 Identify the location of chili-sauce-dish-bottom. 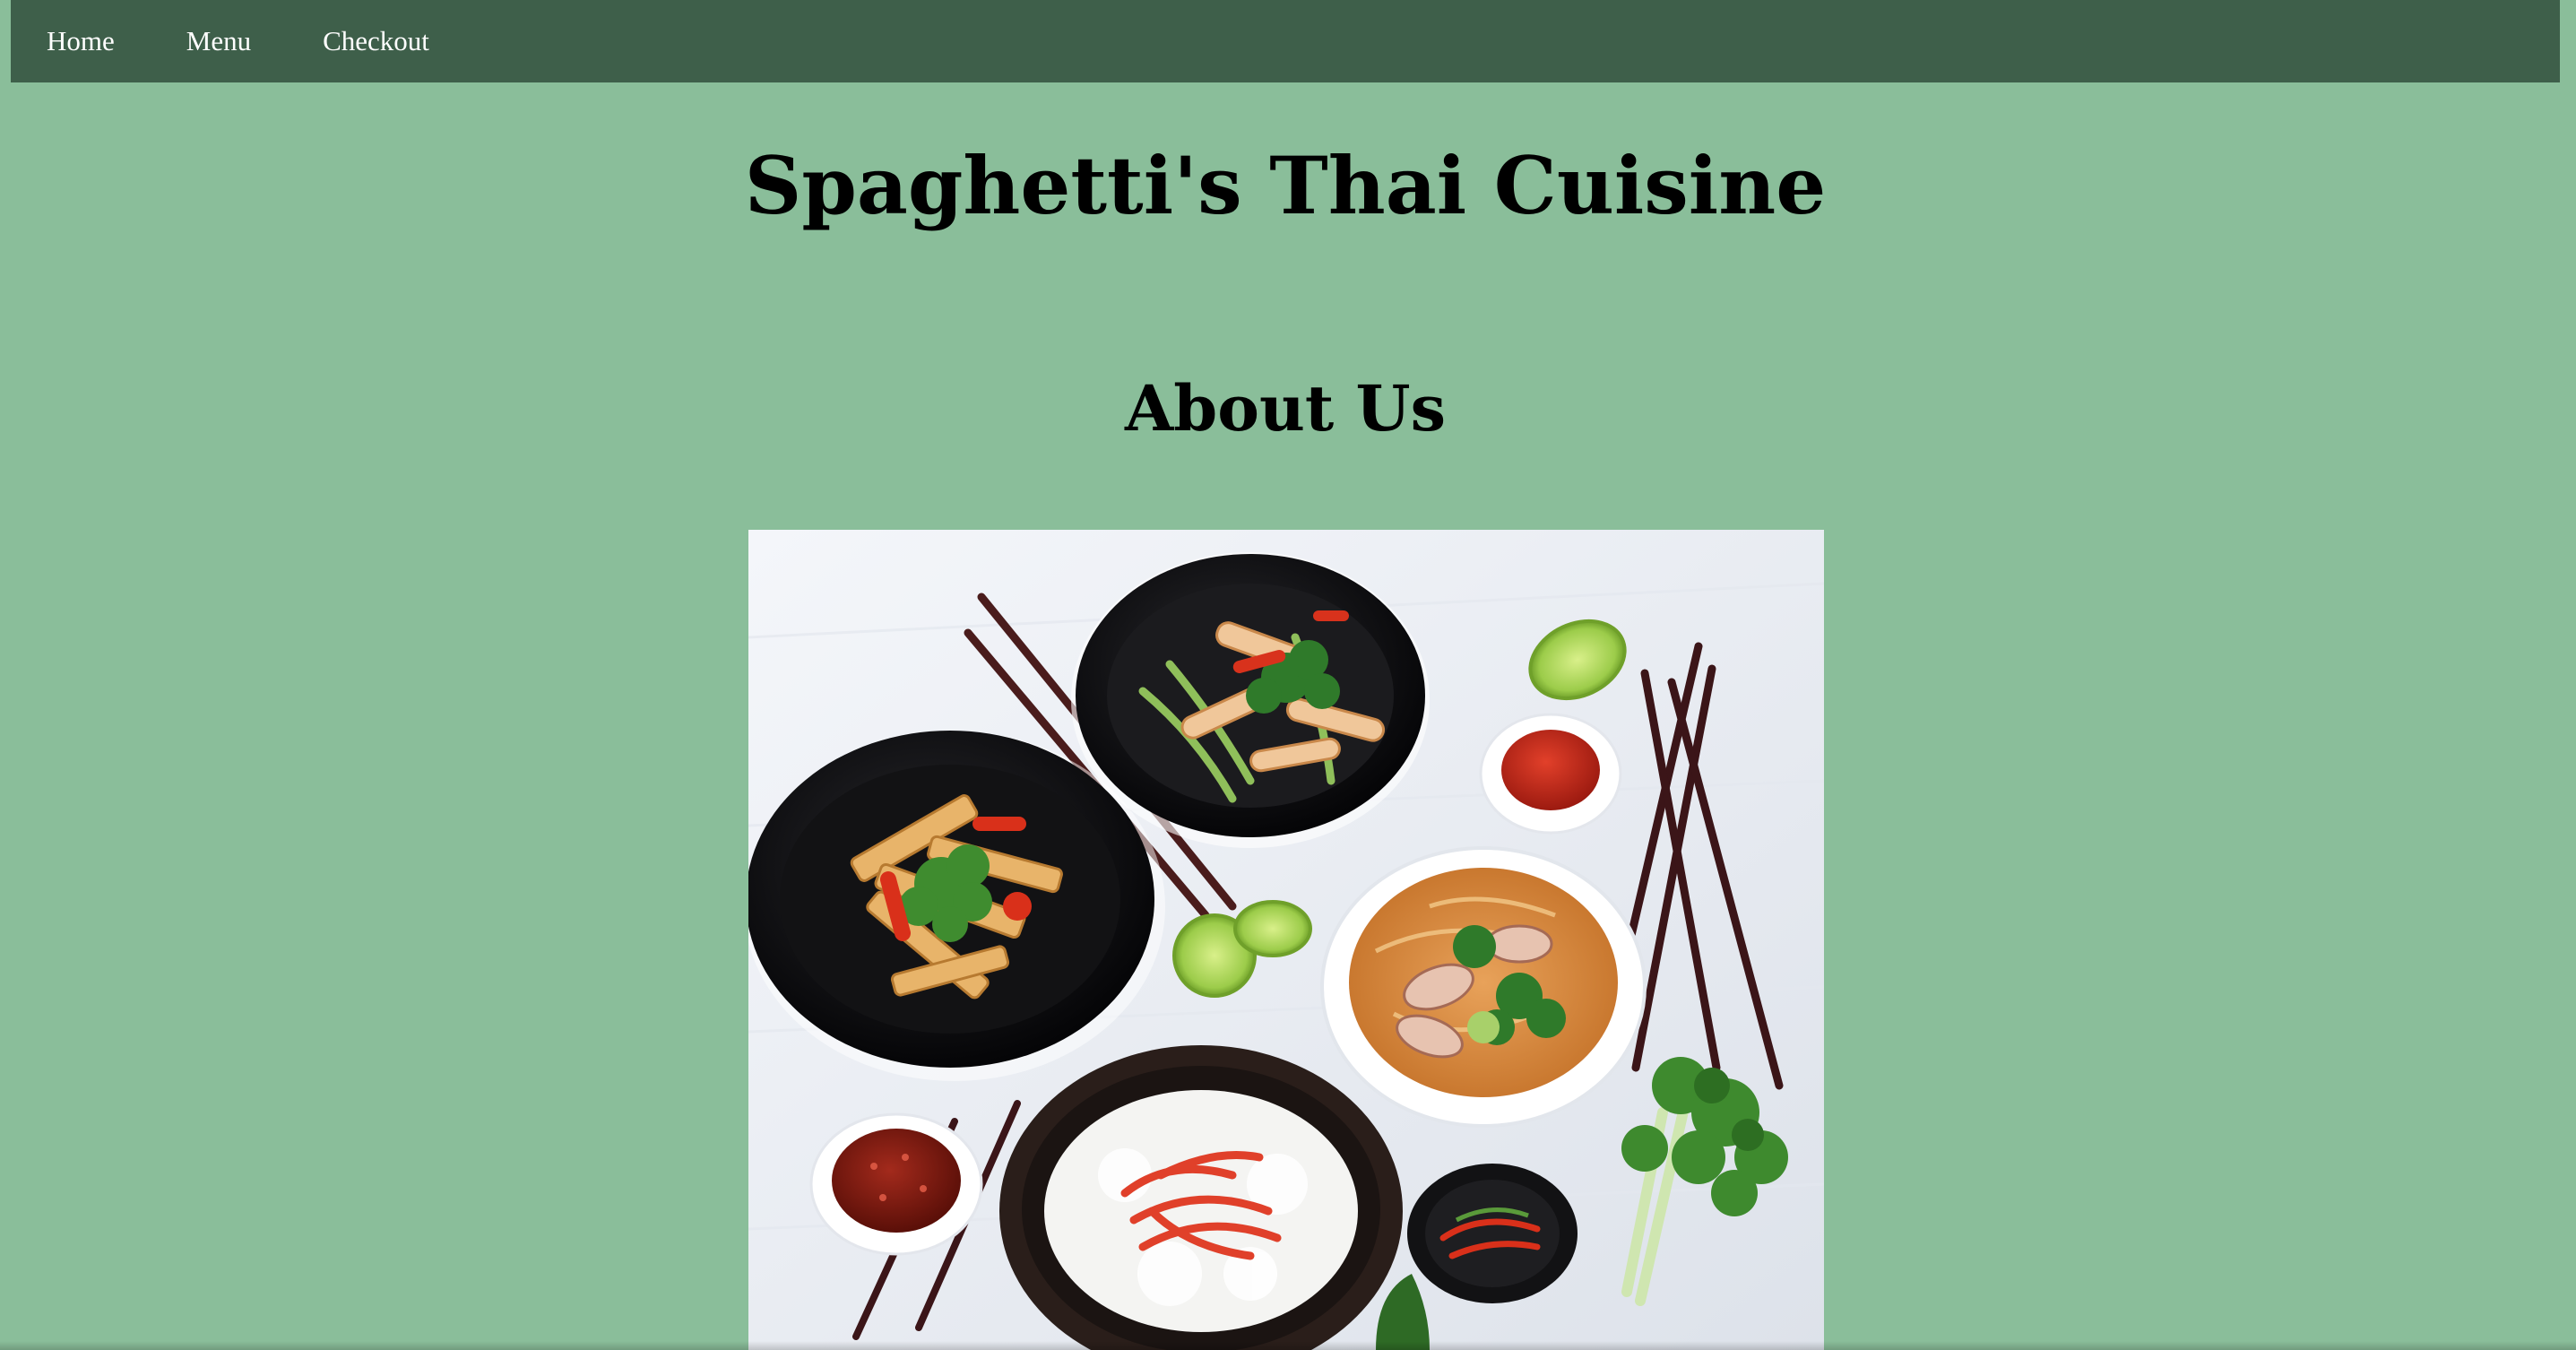
(896, 1184).